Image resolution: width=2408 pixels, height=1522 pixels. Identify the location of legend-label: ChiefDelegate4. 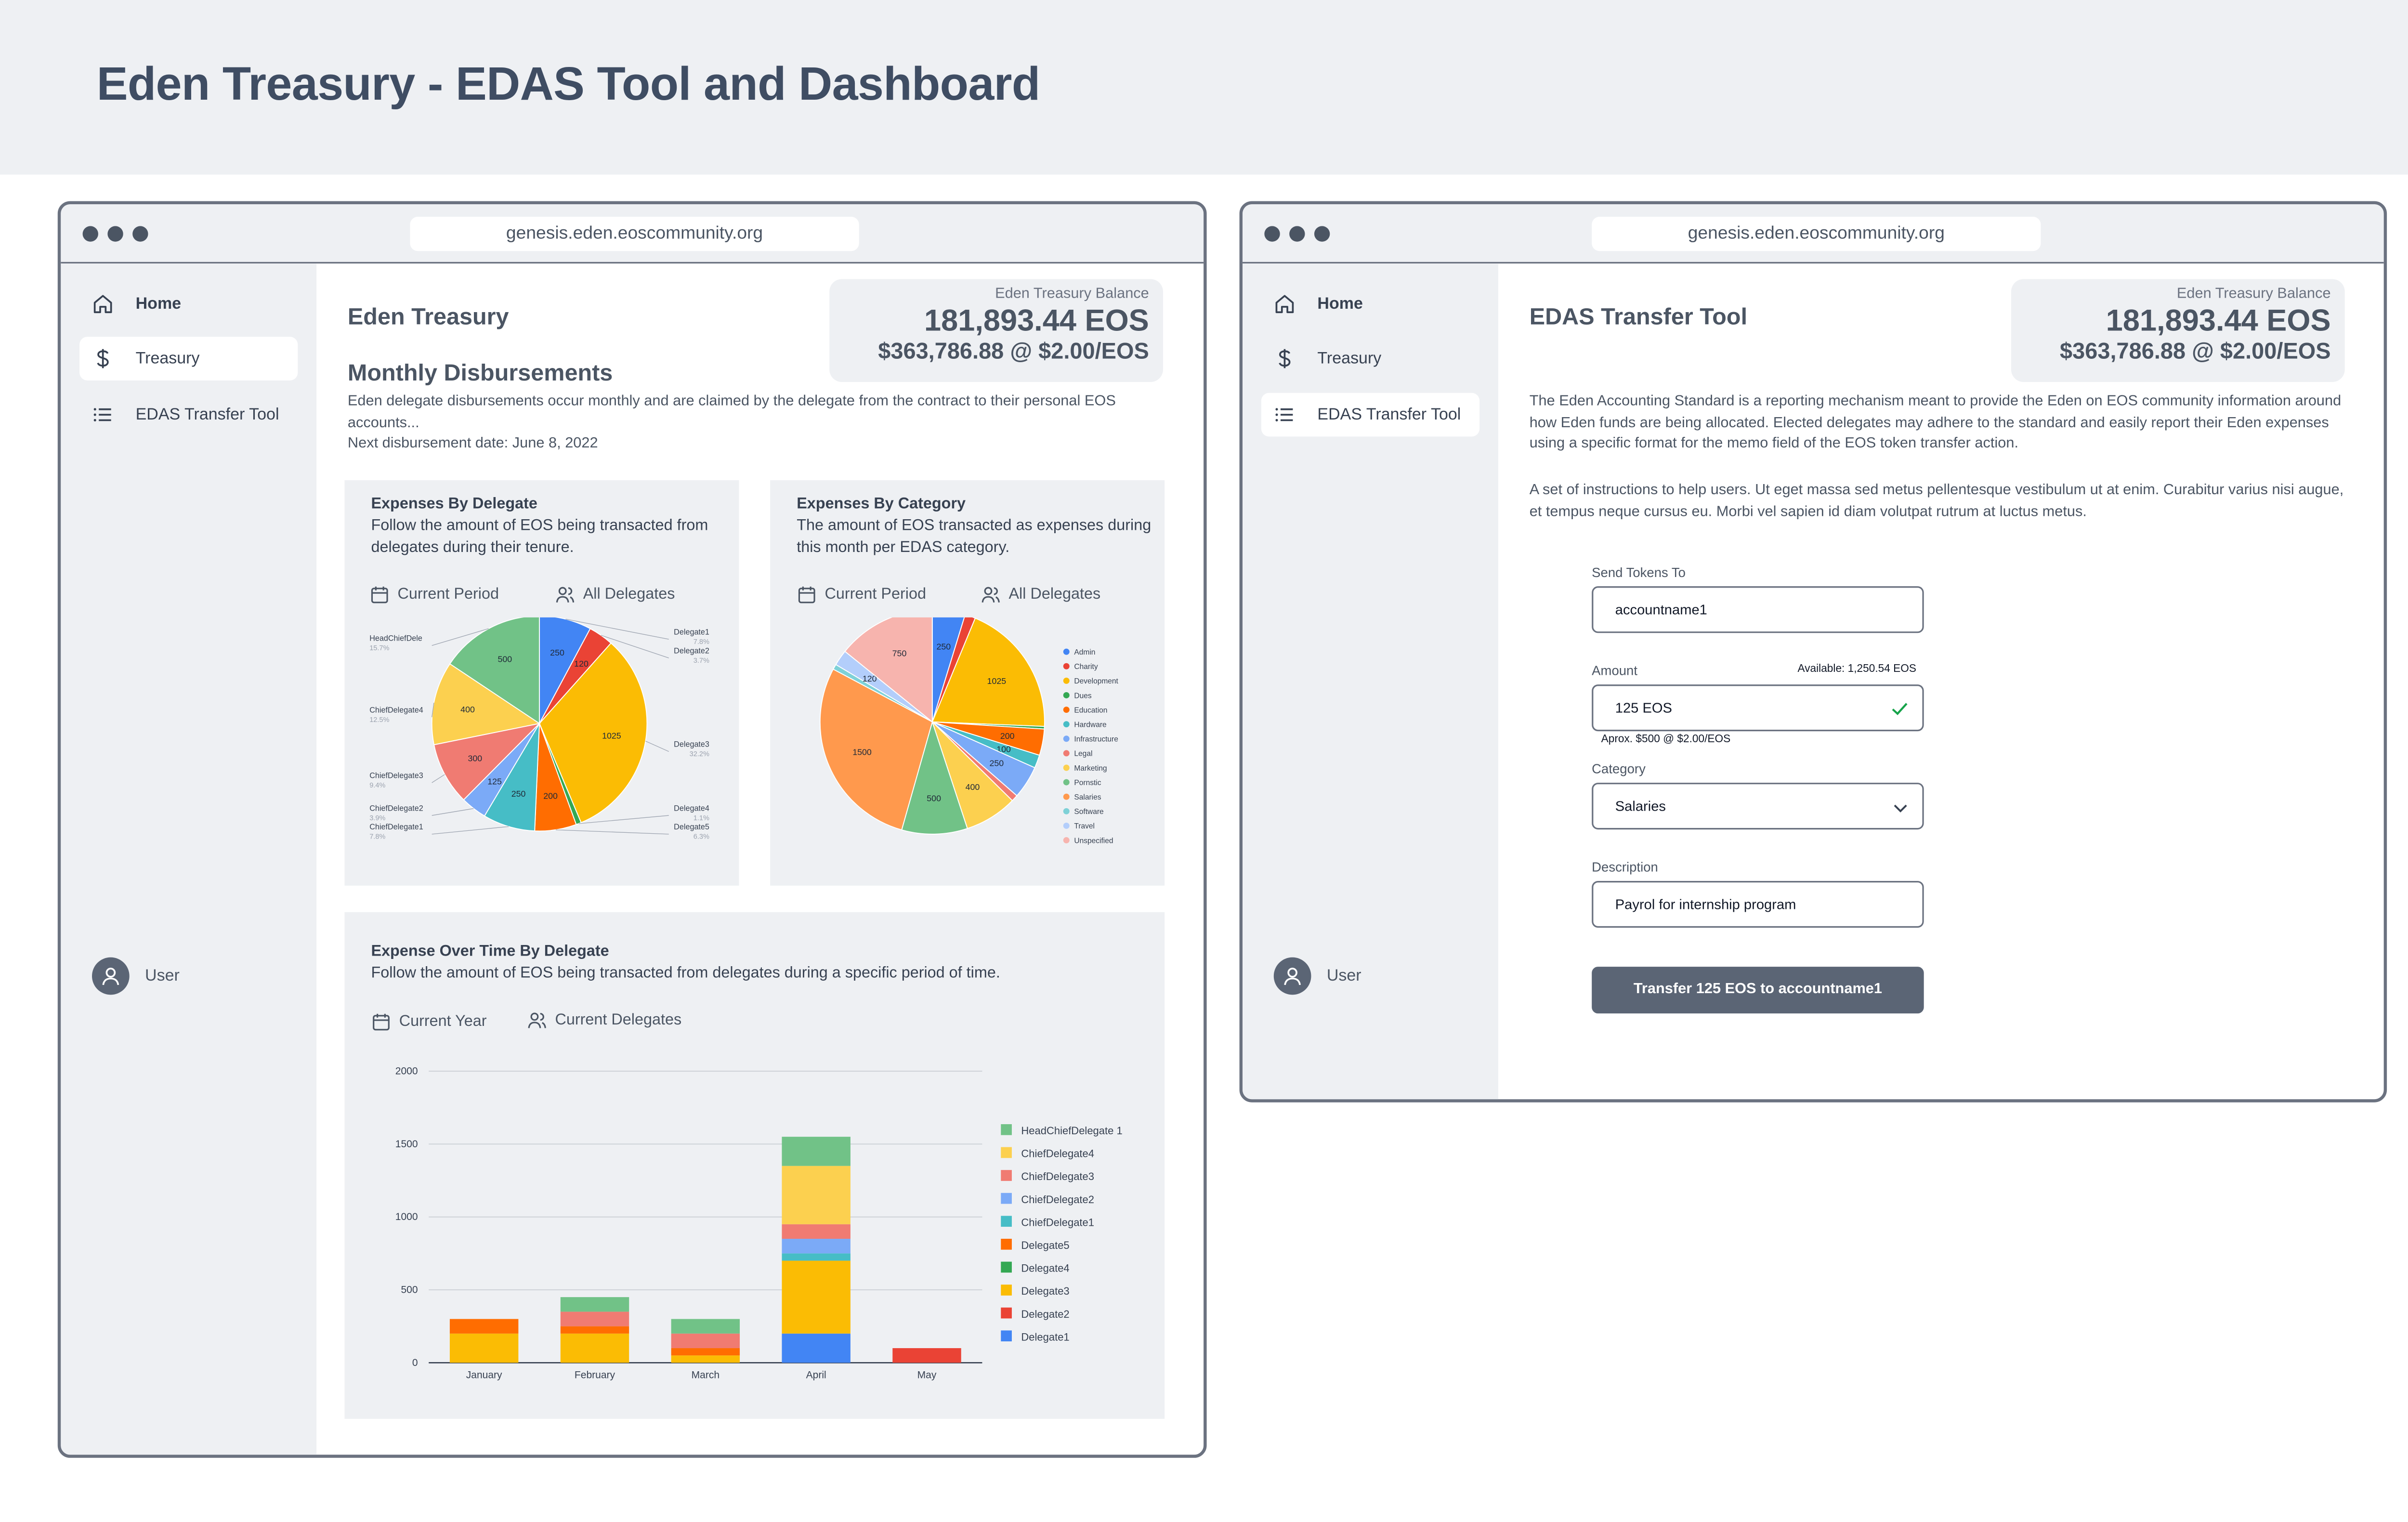
(1057, 1154).